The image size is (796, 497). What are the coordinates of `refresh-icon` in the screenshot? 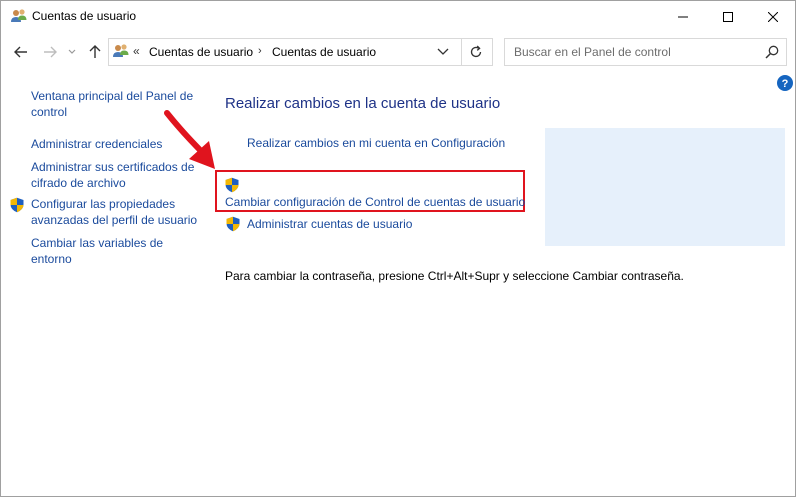 It's located at (476, 51).